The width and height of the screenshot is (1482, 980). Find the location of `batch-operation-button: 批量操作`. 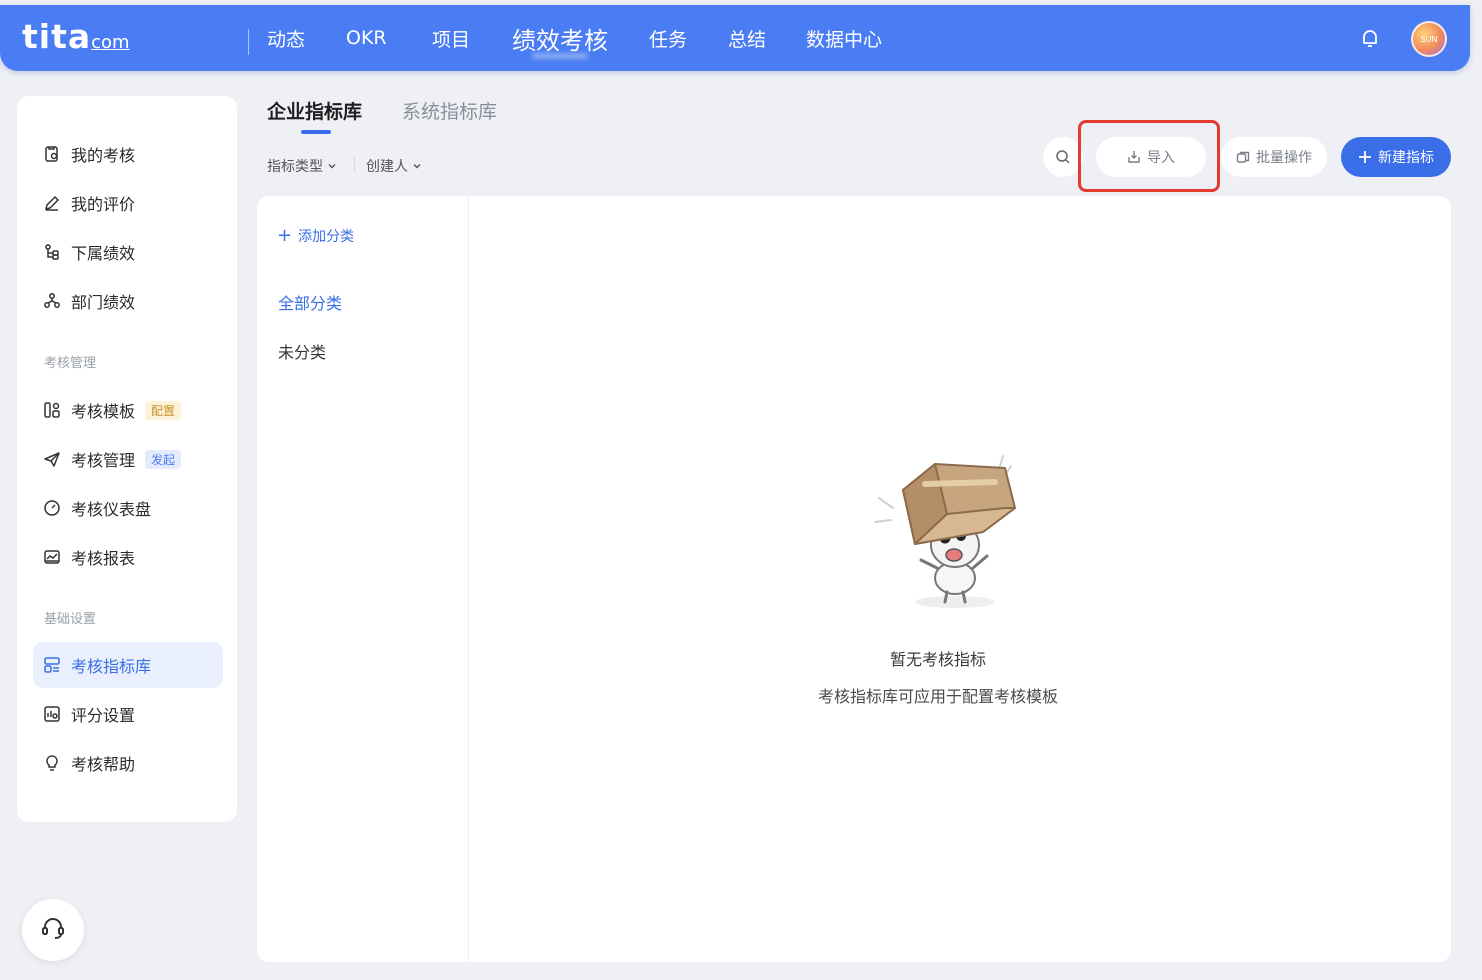

batch-operation-button: 批量操作 is located at coordinates (1274, 157).